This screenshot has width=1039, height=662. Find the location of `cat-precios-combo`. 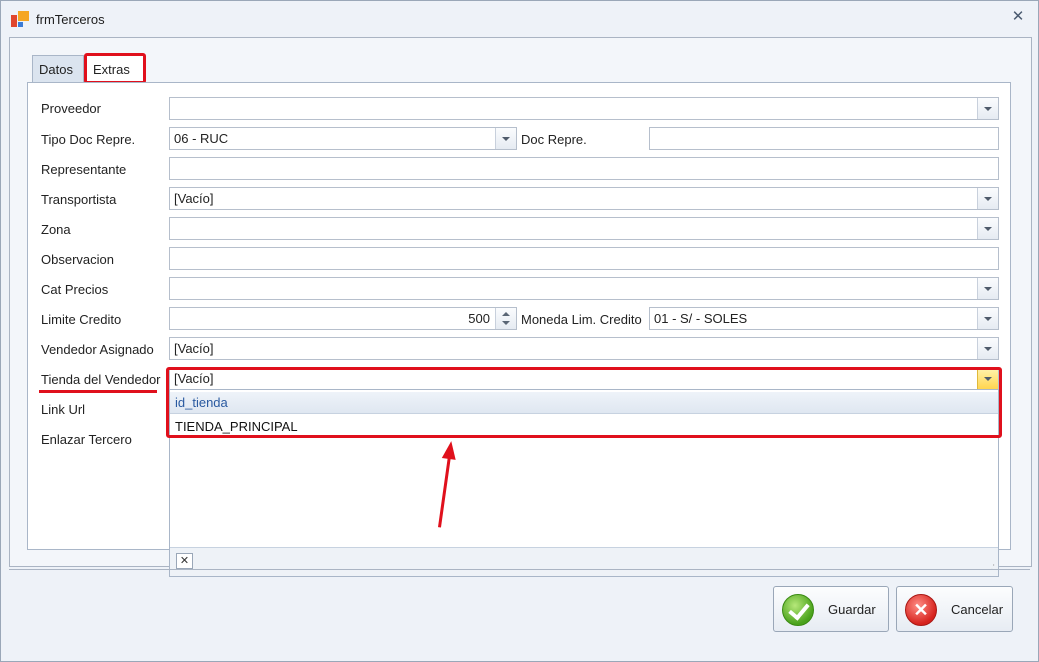

cat-precios-combo is located at coordinates (584, 288).